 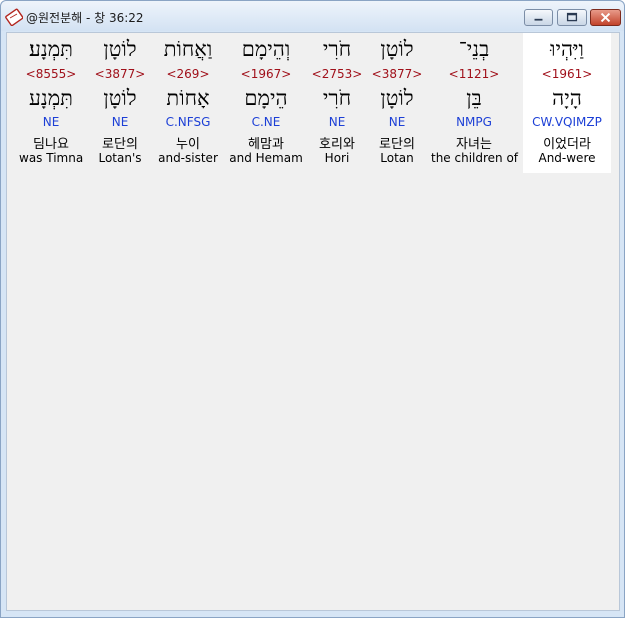 What do you see at coordinates (188, 74) in the screenshot?
I see `strong-number: <269>` at bounding box center [188, 74].